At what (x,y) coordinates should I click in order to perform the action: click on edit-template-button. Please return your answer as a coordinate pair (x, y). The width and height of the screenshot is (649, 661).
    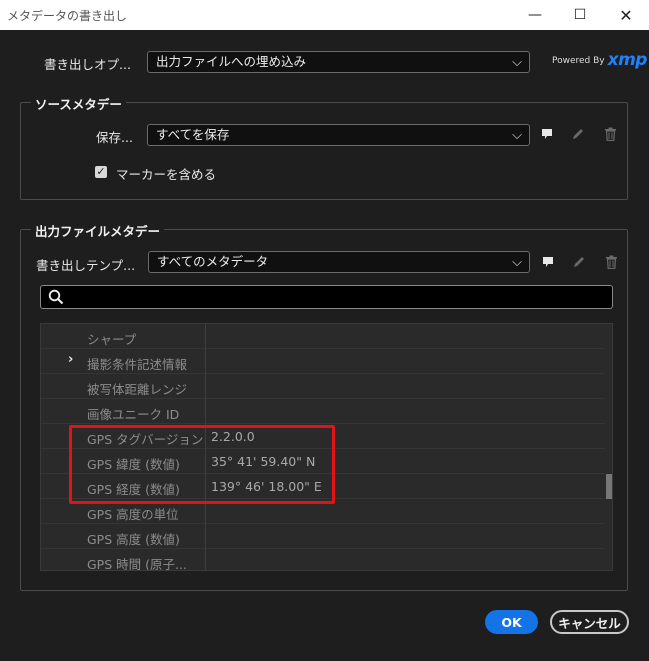
    Looking at the image, I should click on (578, 134).